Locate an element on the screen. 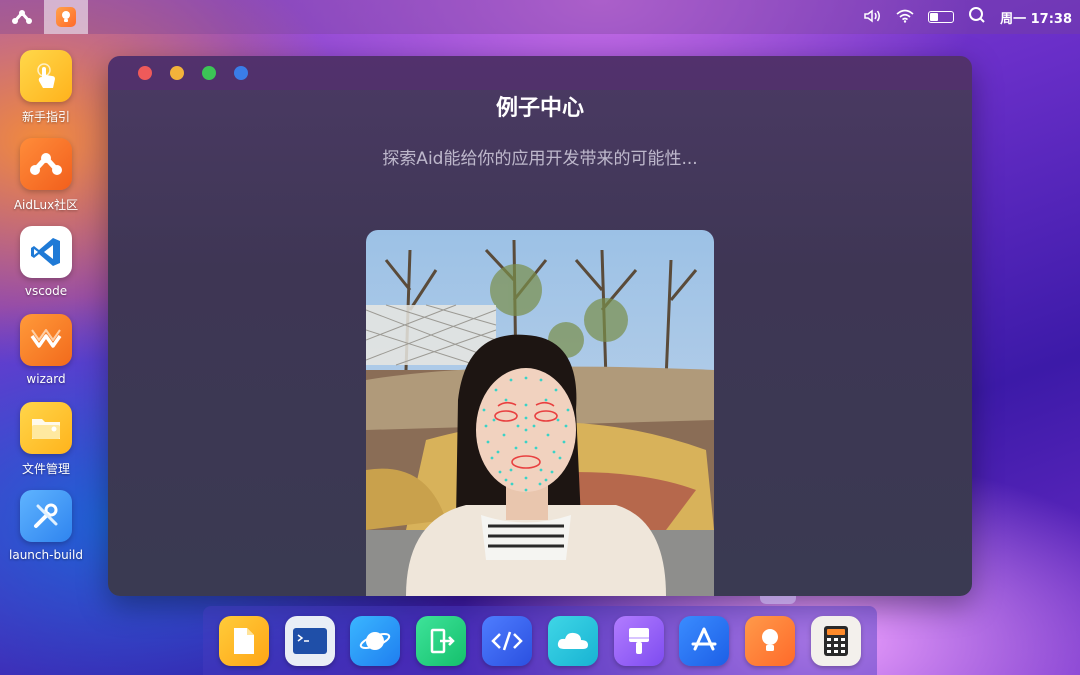  maximize-window-button is located at coordinates (209, 73).